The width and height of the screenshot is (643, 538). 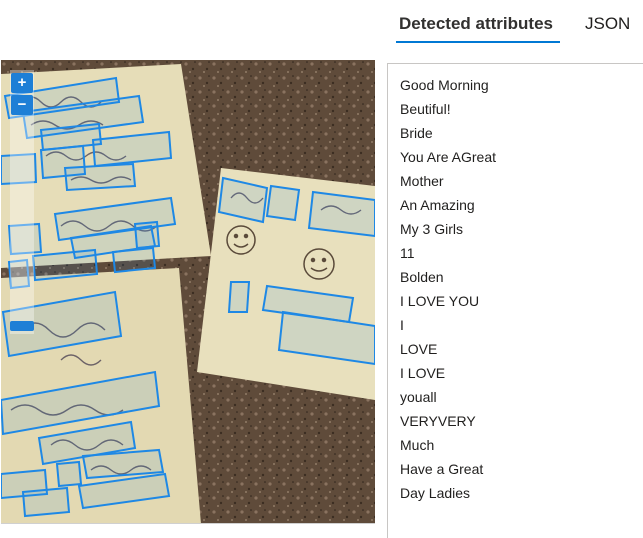 What do you see at coordinates (607, 24) in the screenshot?
I see `tab-json: JSON` at bounding box center [607, 24].